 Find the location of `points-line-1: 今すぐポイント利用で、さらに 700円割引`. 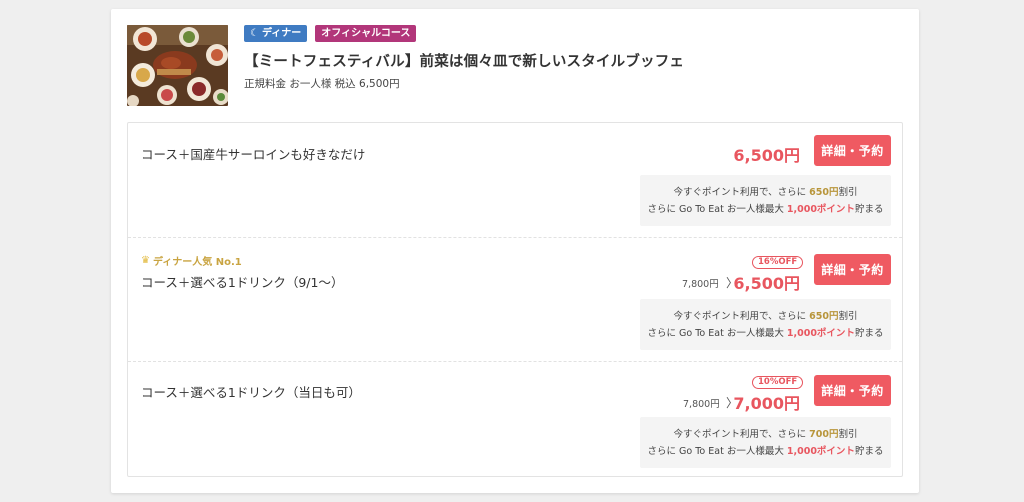

points-line-1: 今すぐポイント利用で、さらに 700円割引 is located at coordinates (765, 434).